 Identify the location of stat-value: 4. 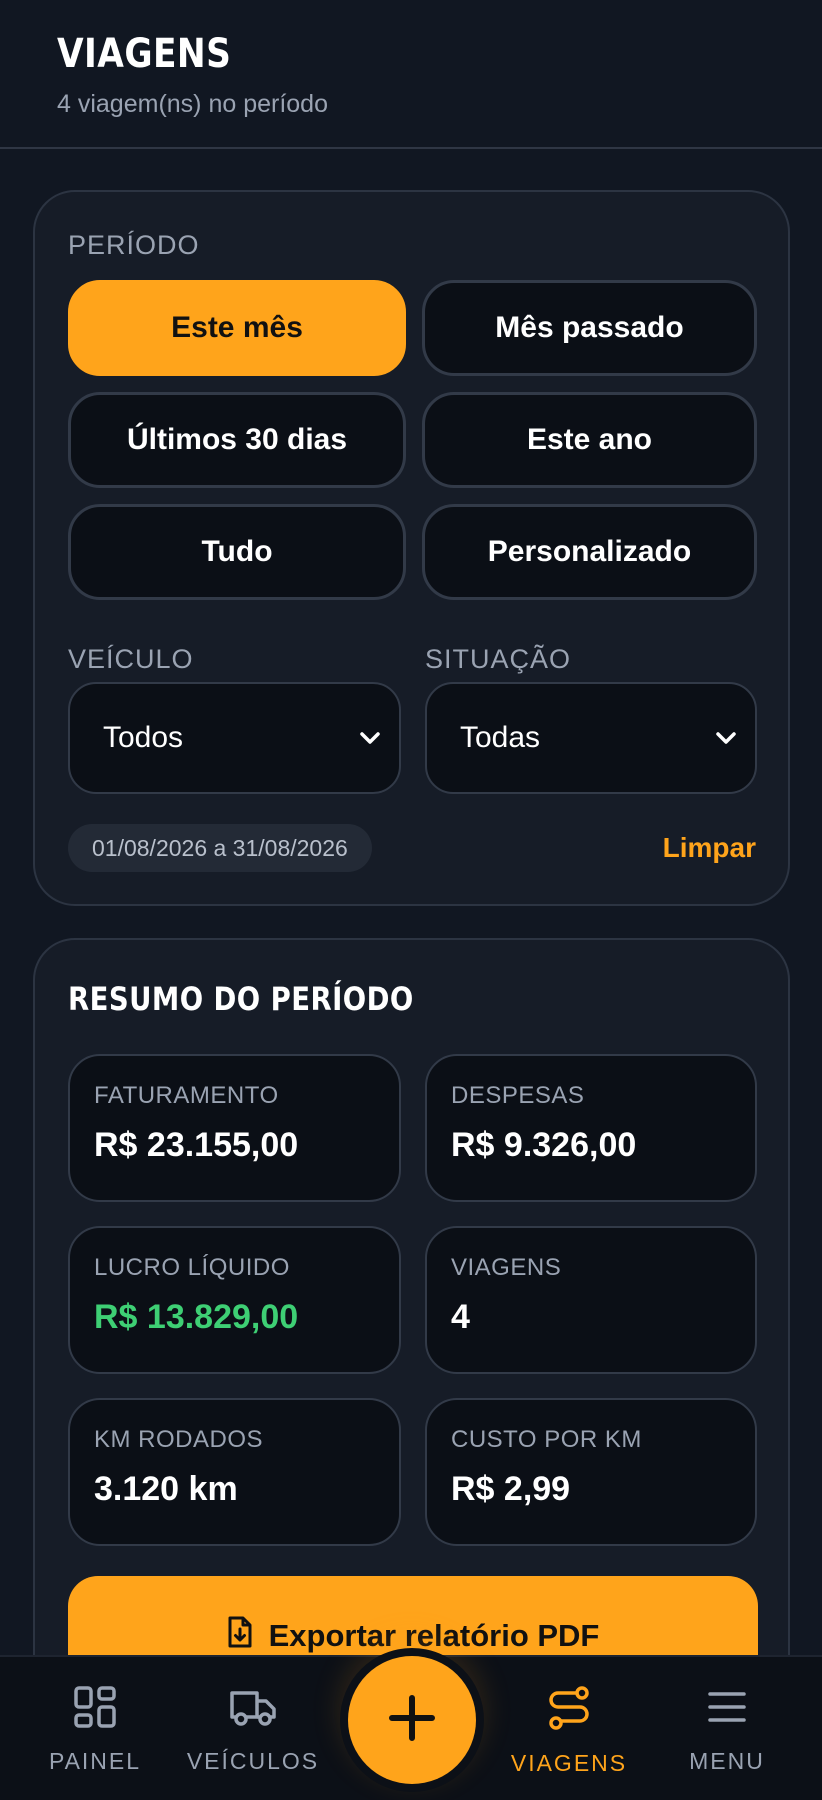
(460, 1317).